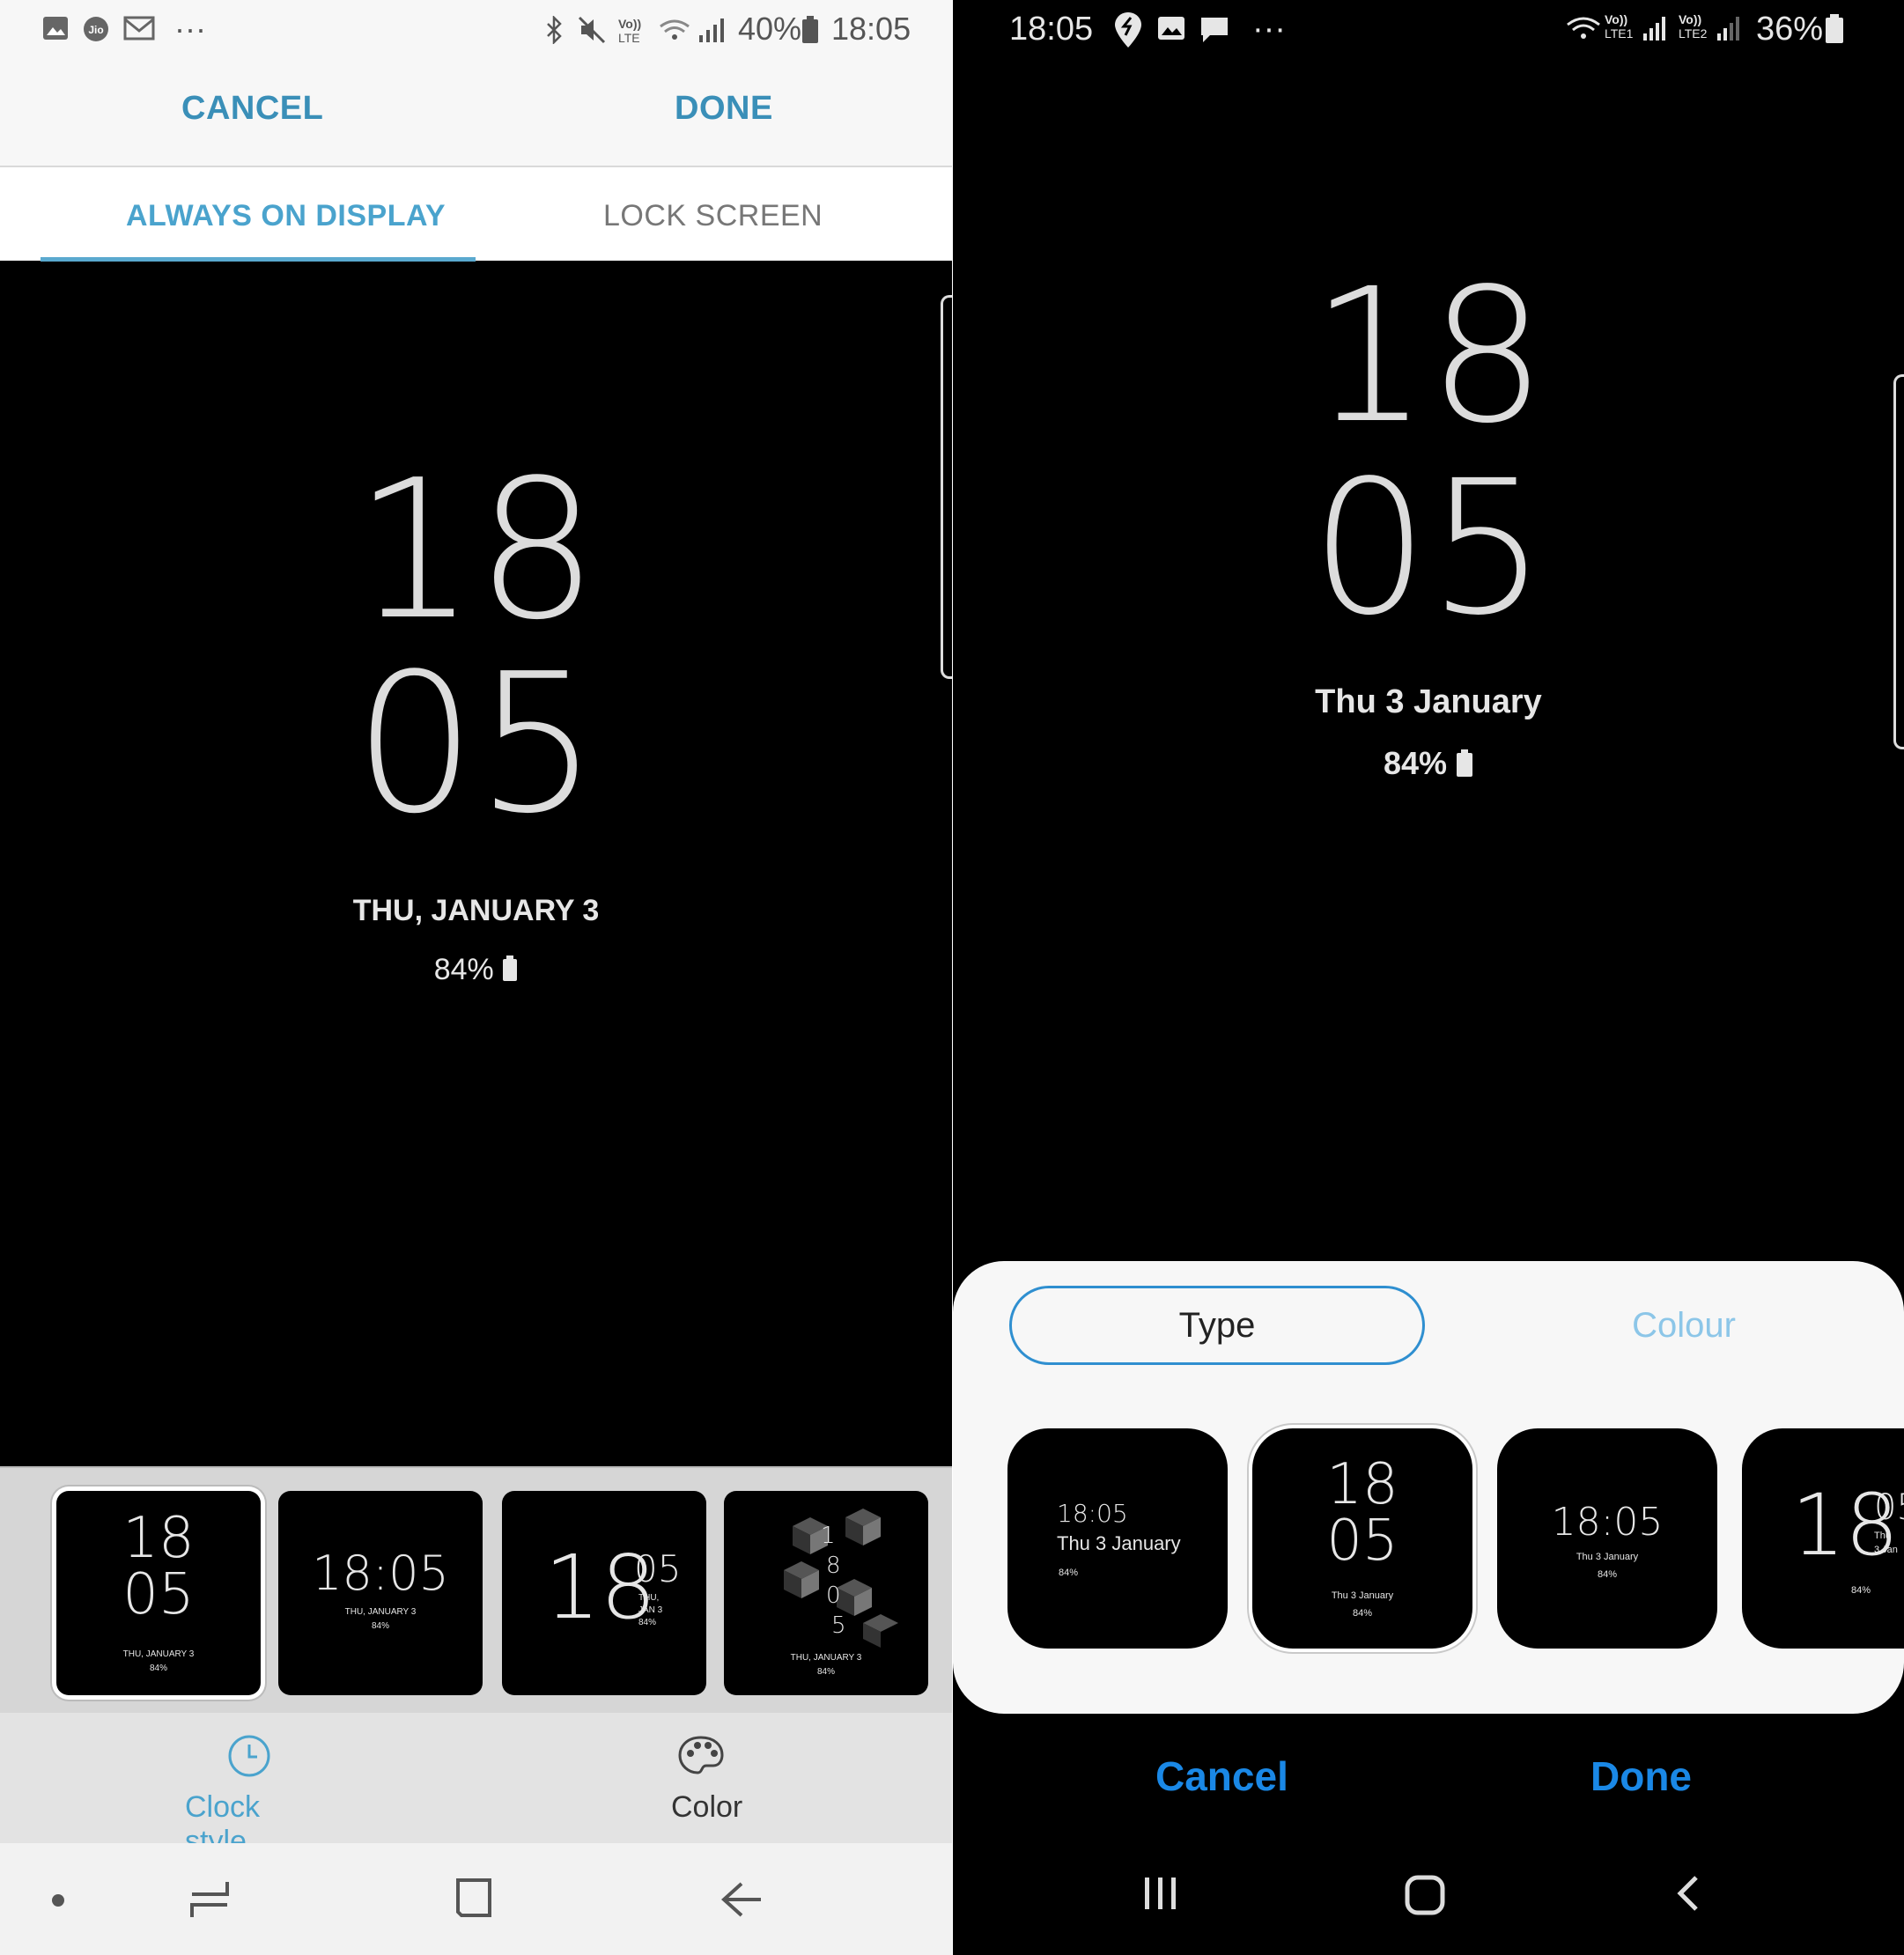 The width and height of the screenshot is (1904, 1955). Describe the element at coordinates (1619, 33) in the screenshot. I see `sim1-network-type: LTE1` at that location.